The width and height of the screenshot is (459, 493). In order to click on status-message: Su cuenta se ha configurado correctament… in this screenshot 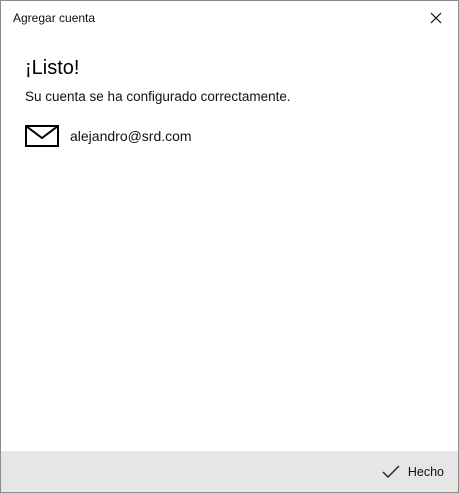, I will do `click(158, 96)`.